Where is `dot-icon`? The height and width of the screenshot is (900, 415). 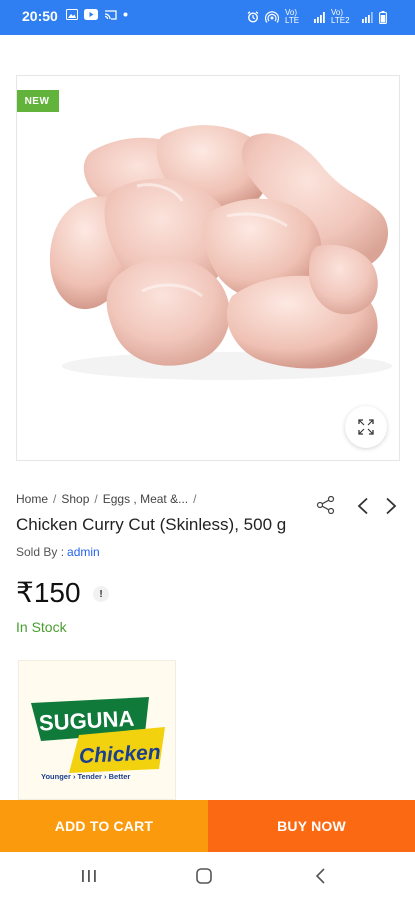
dot-icon is located at coordinates (125, 14).